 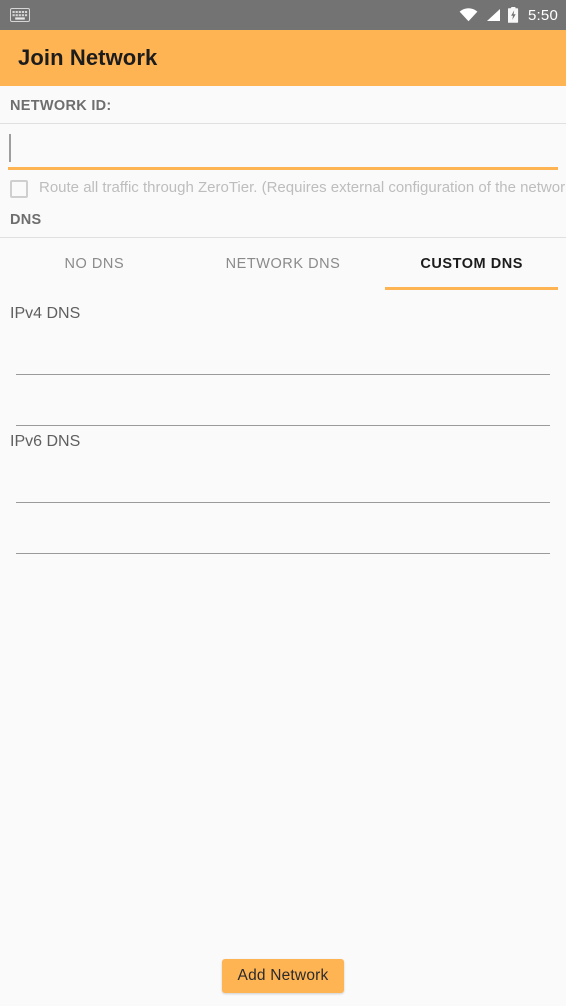 What do you see at coordinates (45, 313) in the screenshot?
I see `ipv4-dns-label: IPv4 DNS` at bounding box center [45, 313].